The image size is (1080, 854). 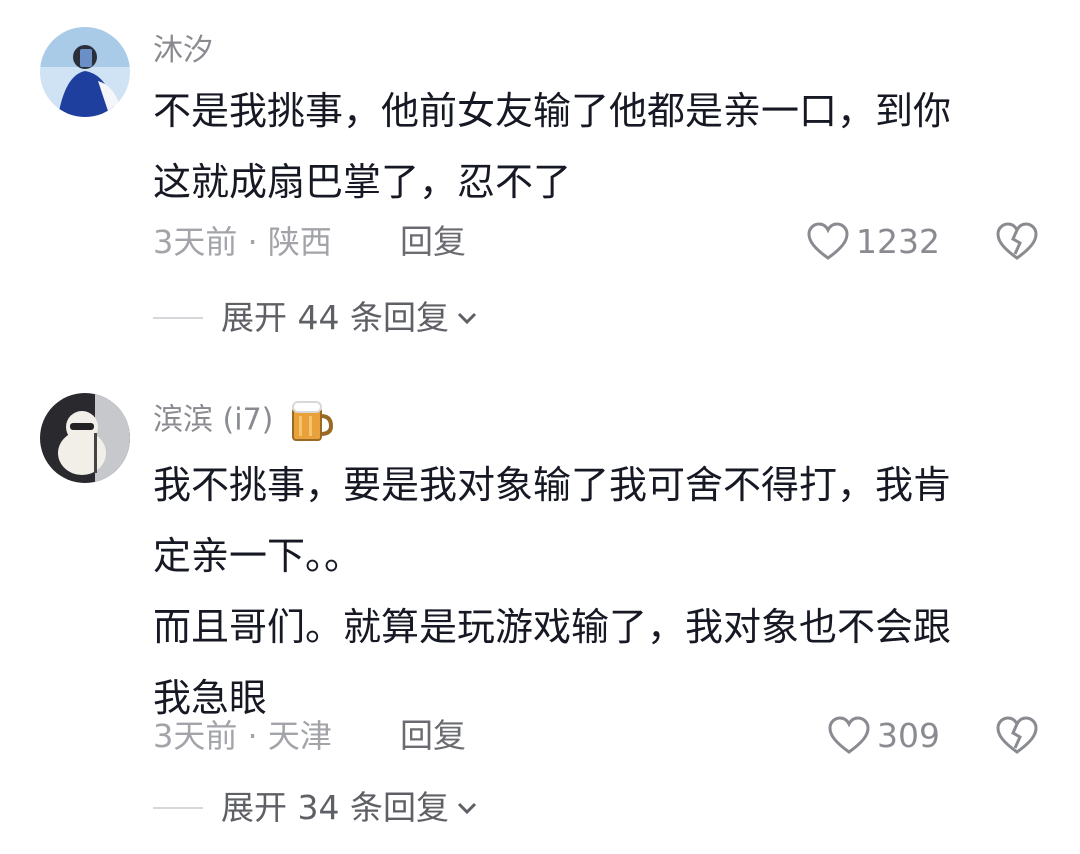 What do you see at coordinates (258, 556) in the screenshot?
I see `comment-text-line: 定亲一下。。` at bounding box center [258, 556].